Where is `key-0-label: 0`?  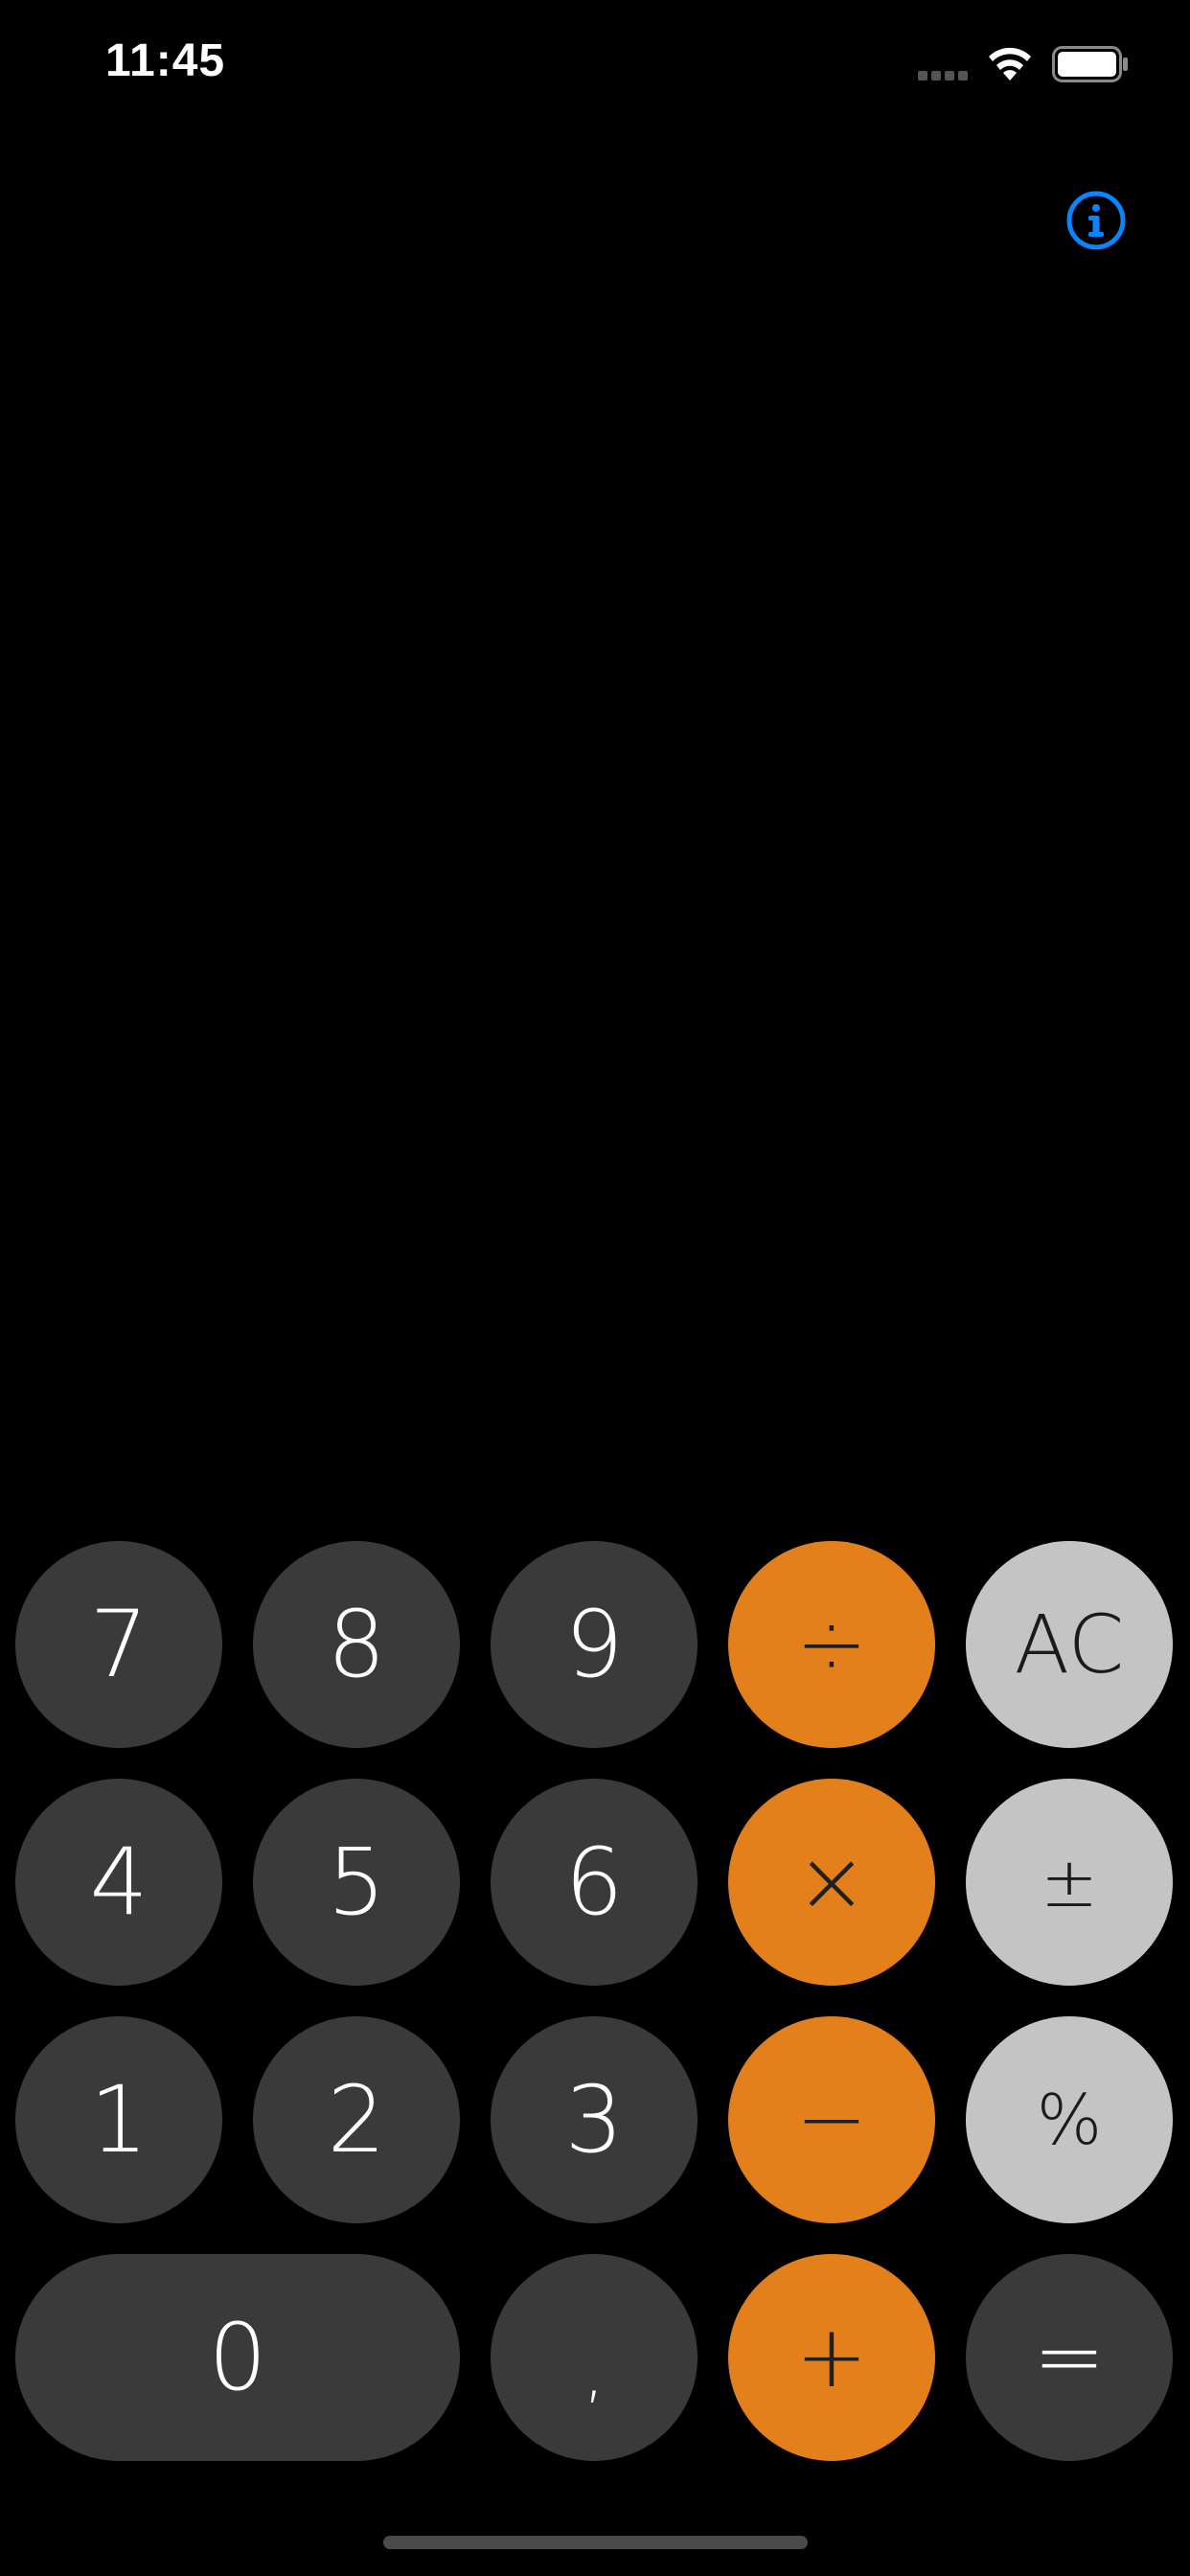
key-0-label: 0 is located at coordinates (238, 2357).